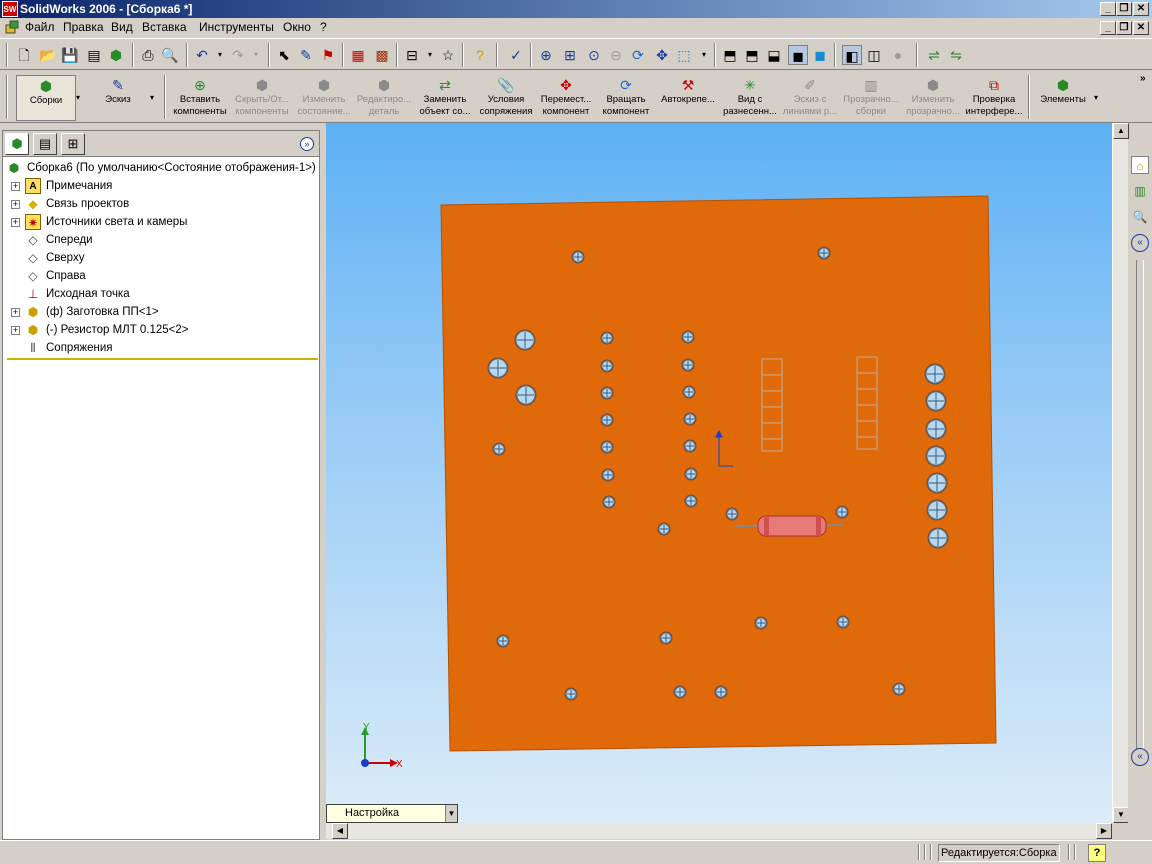  Describe the element at coordinates (871, 98) in the screenshot. I see `command-transparency: ▥ Прозрачно... сборки` at that location.